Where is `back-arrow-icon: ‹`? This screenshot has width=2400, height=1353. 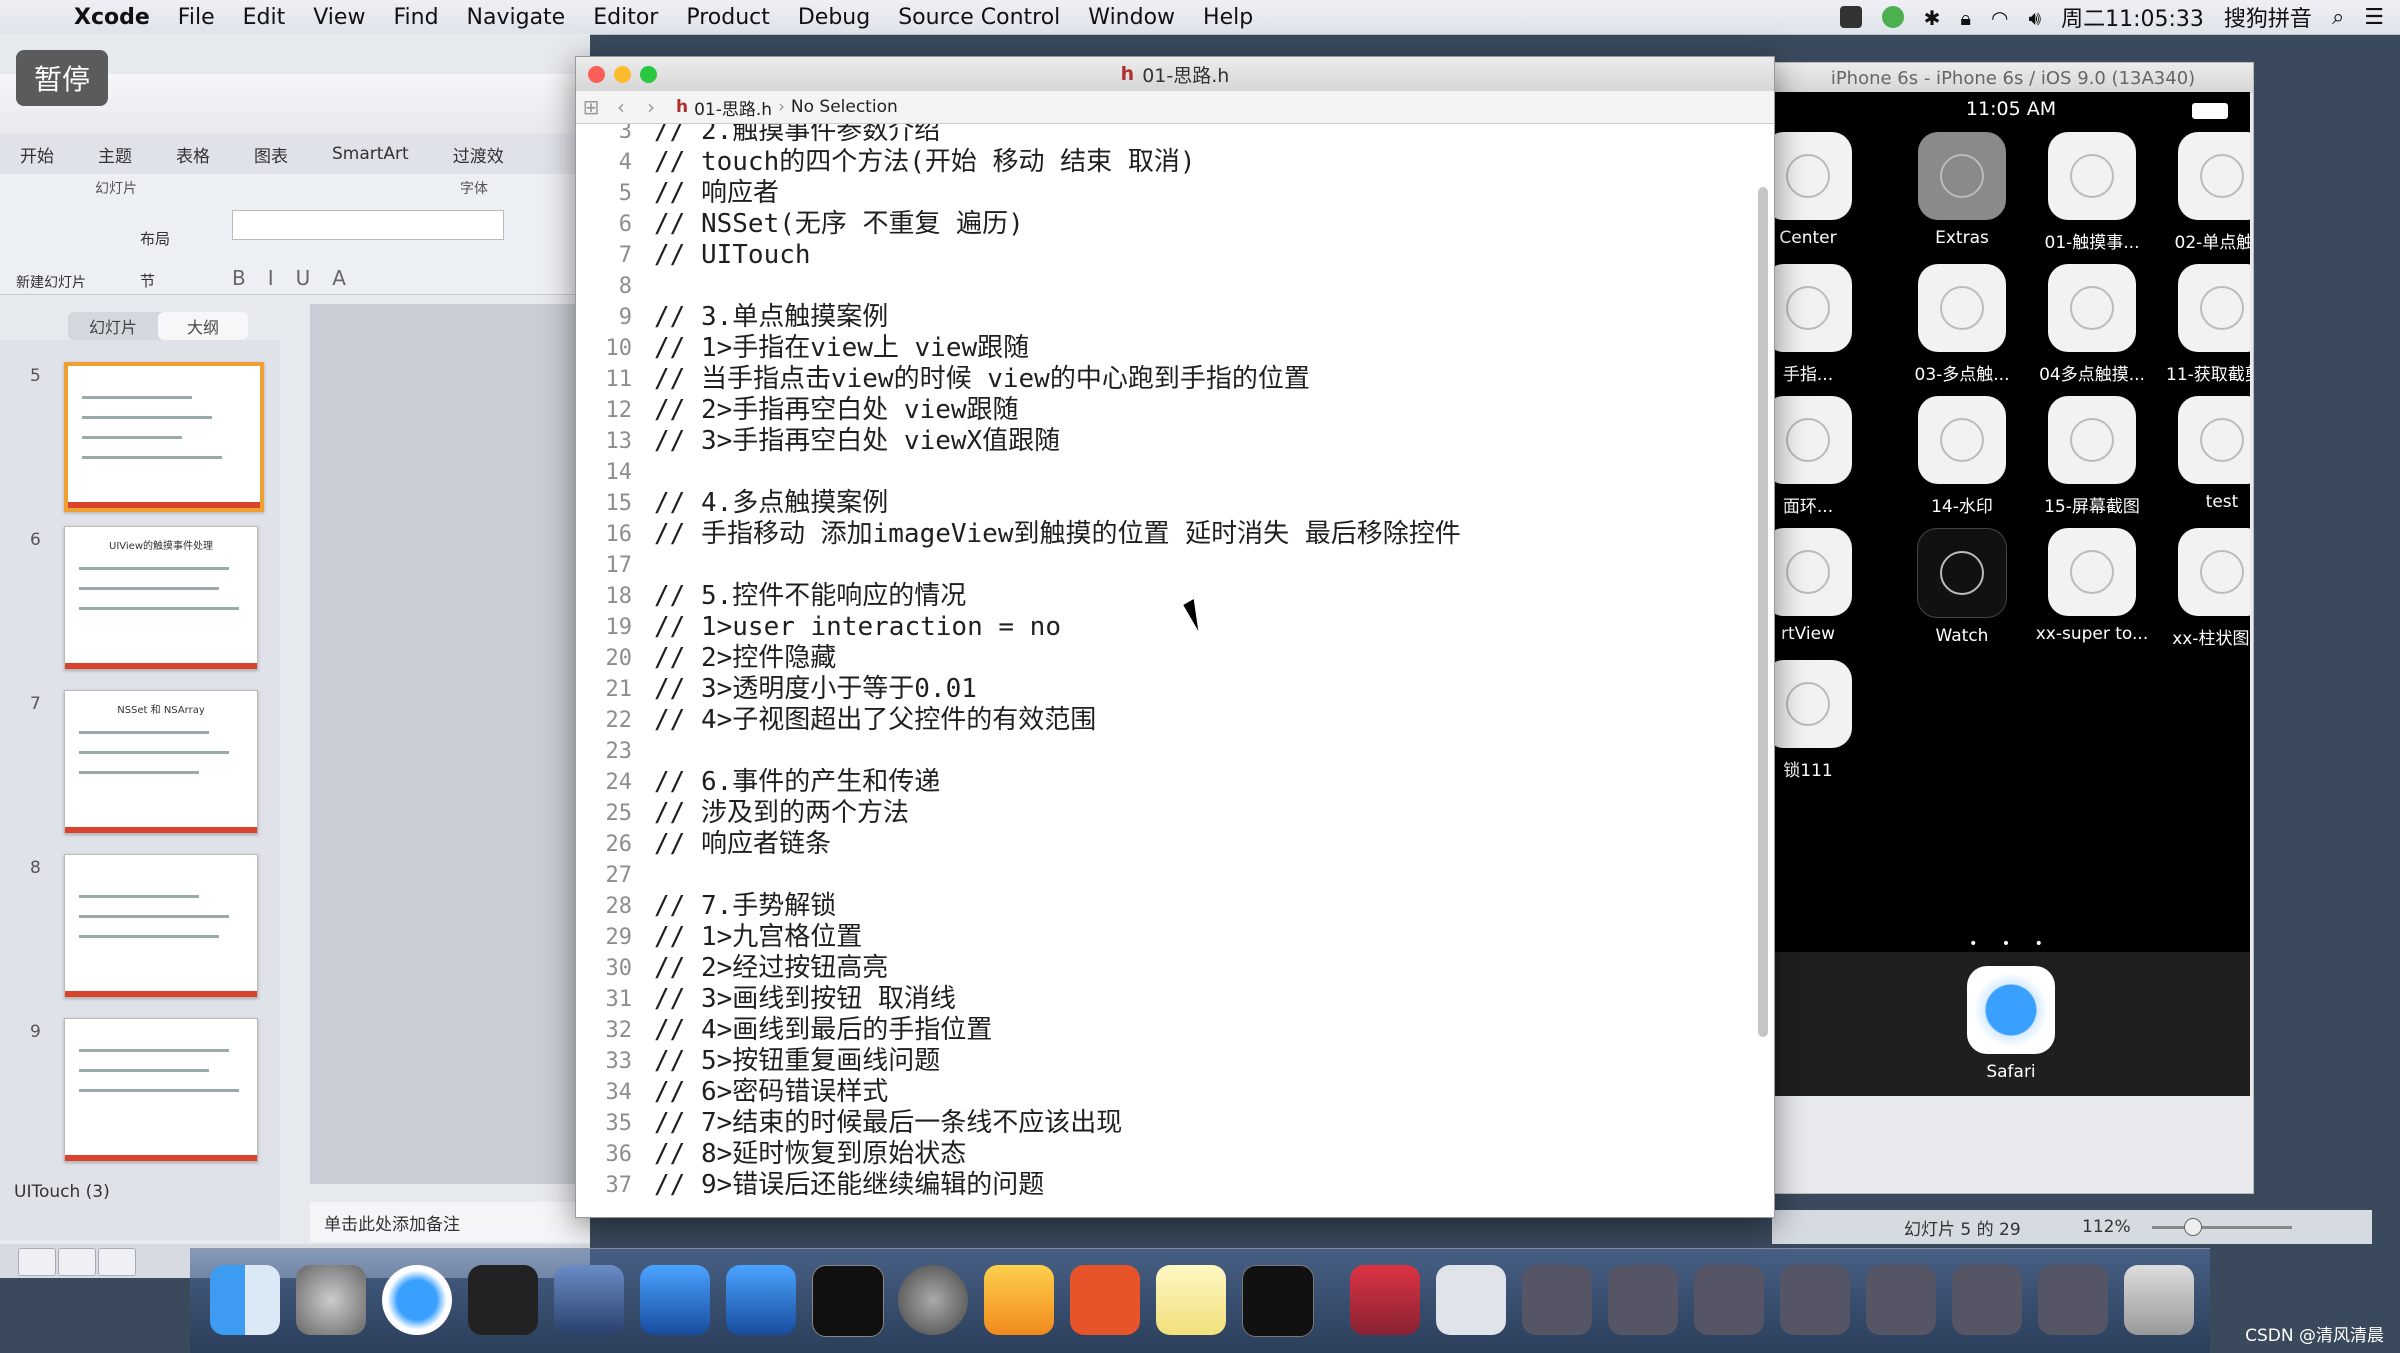
back-arrow-icon: ‹ is located at coordinates (621, 107).